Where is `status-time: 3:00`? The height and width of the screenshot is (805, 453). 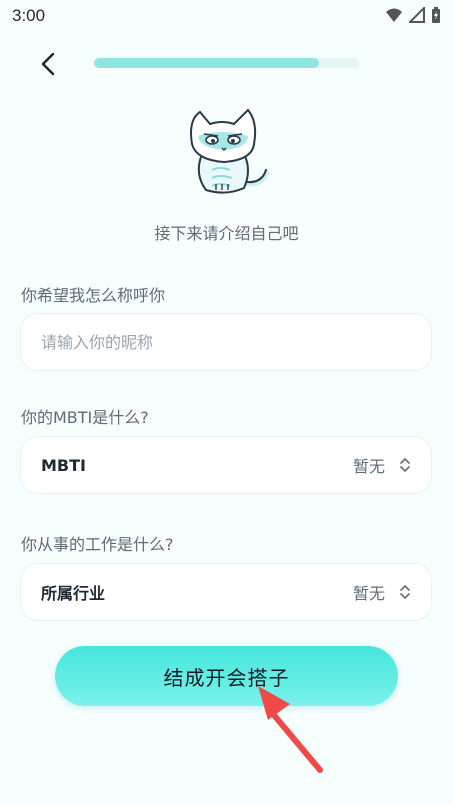 status-time: 3:00 is located at coordinates (29, 15).